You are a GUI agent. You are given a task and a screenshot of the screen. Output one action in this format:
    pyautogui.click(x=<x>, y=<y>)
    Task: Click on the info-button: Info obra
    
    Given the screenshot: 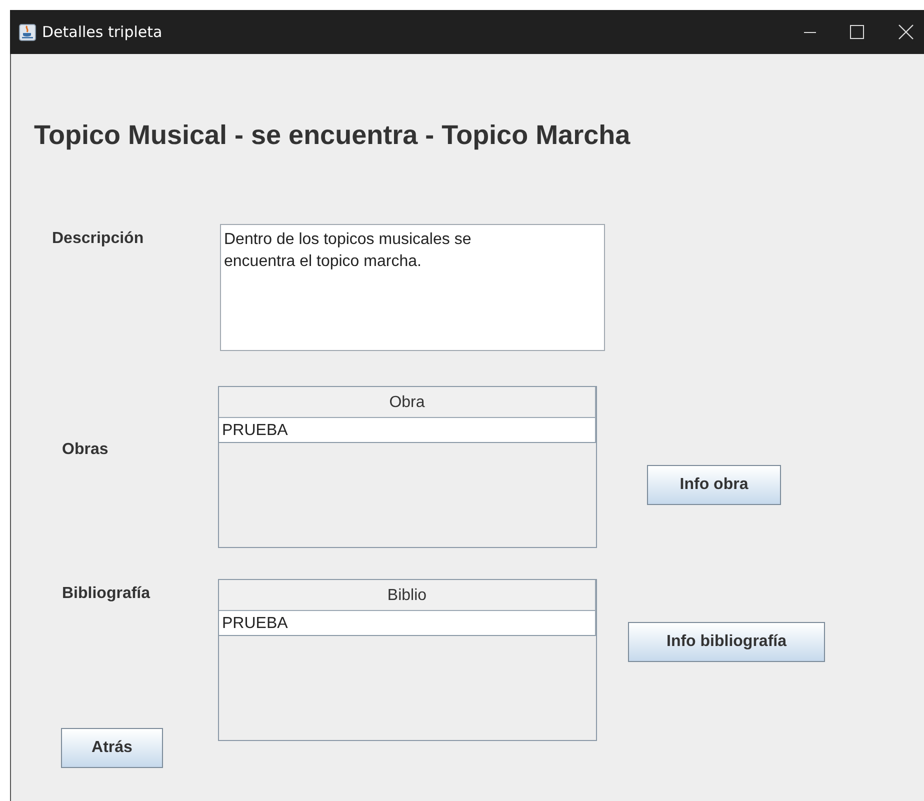 What is the action you would take?
    pyautogui.click(x=714, y=485)
    